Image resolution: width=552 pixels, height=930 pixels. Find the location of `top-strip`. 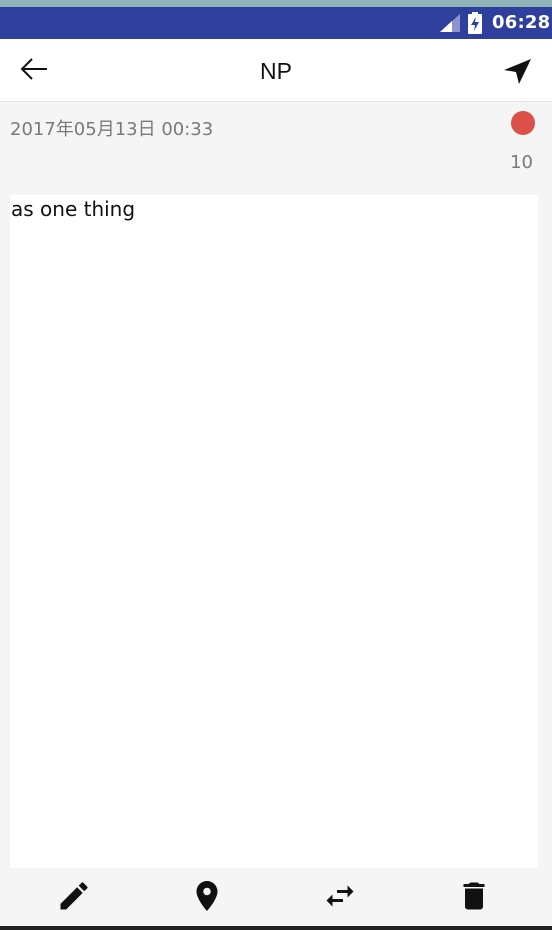

top-strip is located at coordinates (276, 3).